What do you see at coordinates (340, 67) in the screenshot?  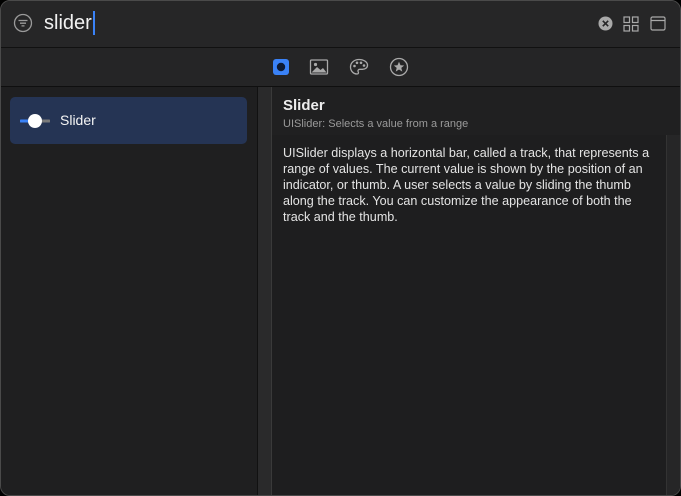 I see `library-tab-bar` at bounding box center [340, 67].